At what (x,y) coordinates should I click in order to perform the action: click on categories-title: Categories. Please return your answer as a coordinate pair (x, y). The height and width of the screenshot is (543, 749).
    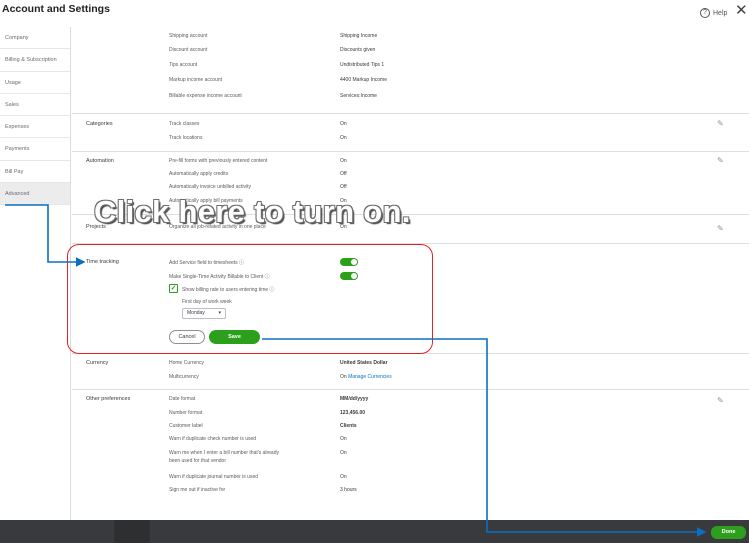
    Looking at the image, I should click on (99, 124).